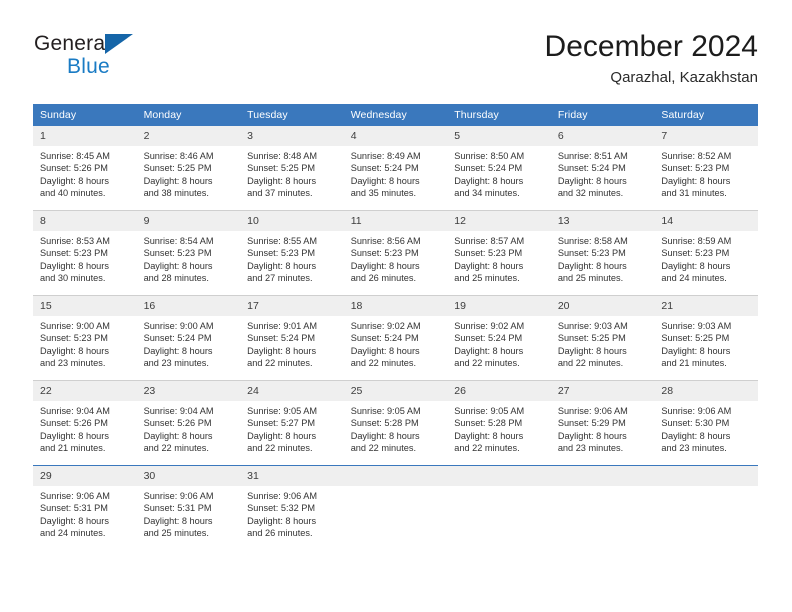  What do you see at coordinates (292, 115) in the screenshot?
I see `weekday-header-tuesday: Tuesday` at bounding box center [292, 115].